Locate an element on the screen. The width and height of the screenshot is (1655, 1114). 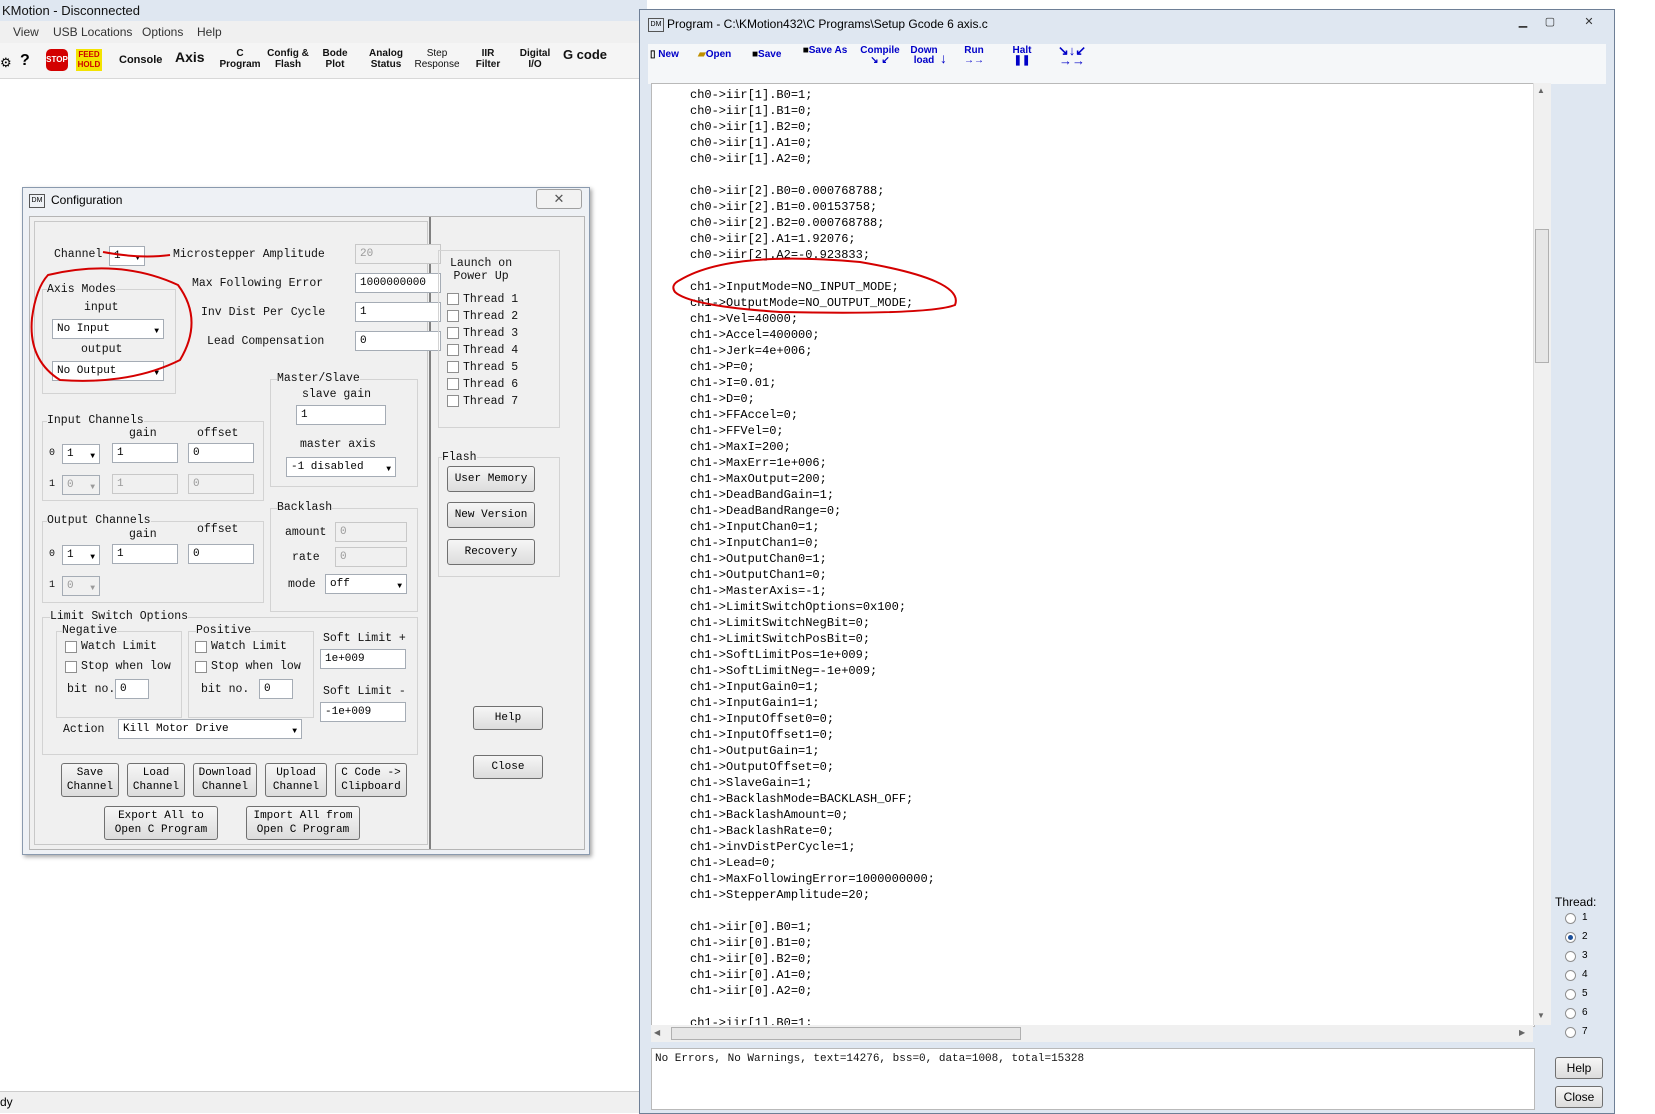
channel-underline-annotation is located at coordinates (136, 254).